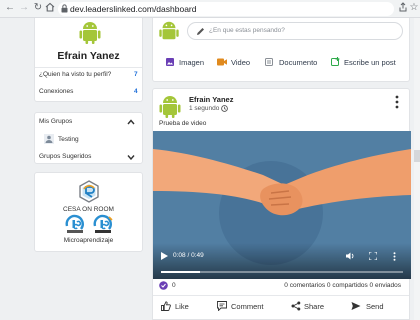 The image size is (420, 320). I want to click on address-bar: dev.leaderslinked.com/dashboard, so click(226, 9).